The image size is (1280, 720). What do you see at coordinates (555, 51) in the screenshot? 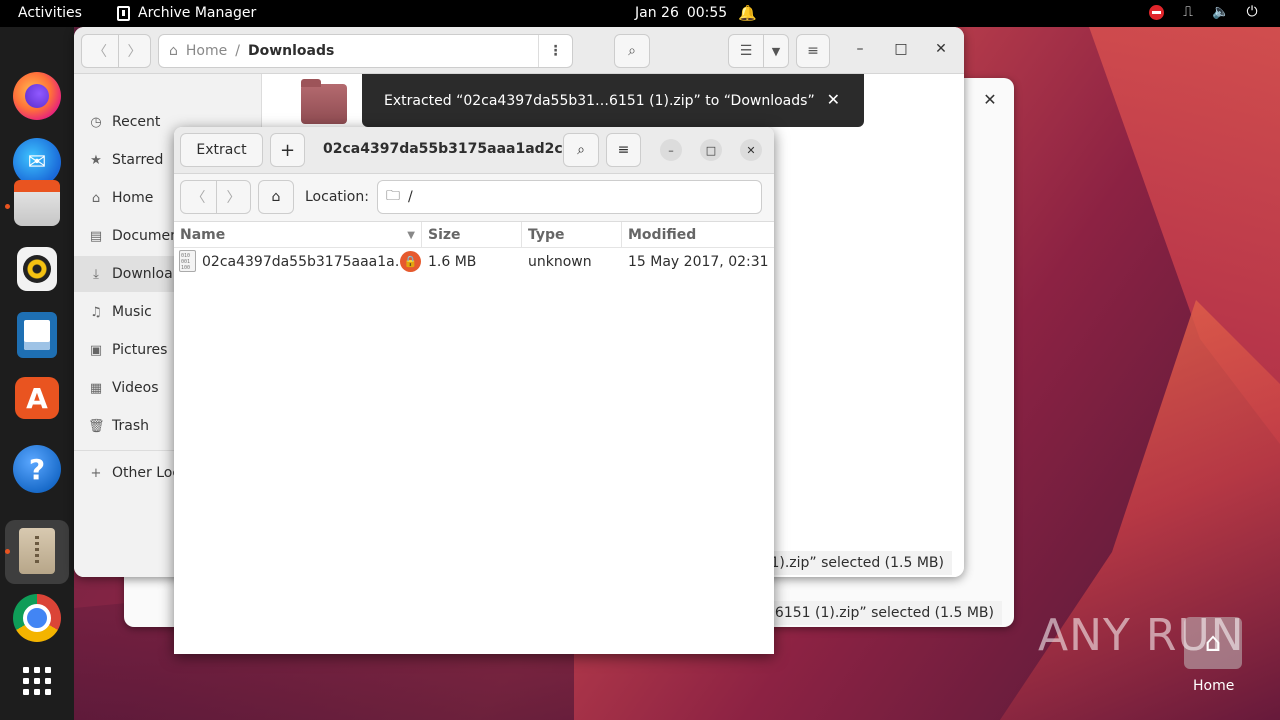
I see `path-menu-icon: ⋮` at bounding box center [555, 51].